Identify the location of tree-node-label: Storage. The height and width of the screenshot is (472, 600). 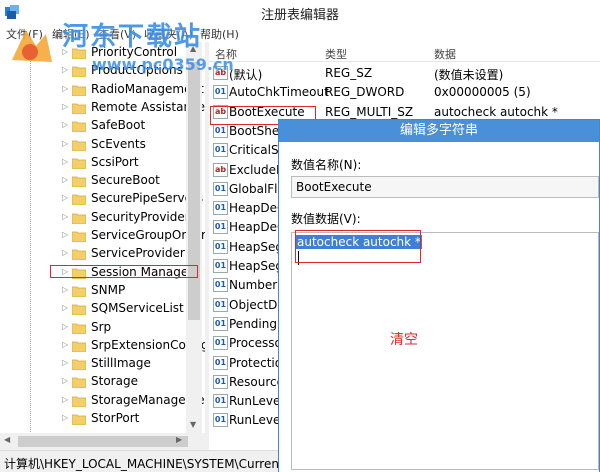
(114, 381).